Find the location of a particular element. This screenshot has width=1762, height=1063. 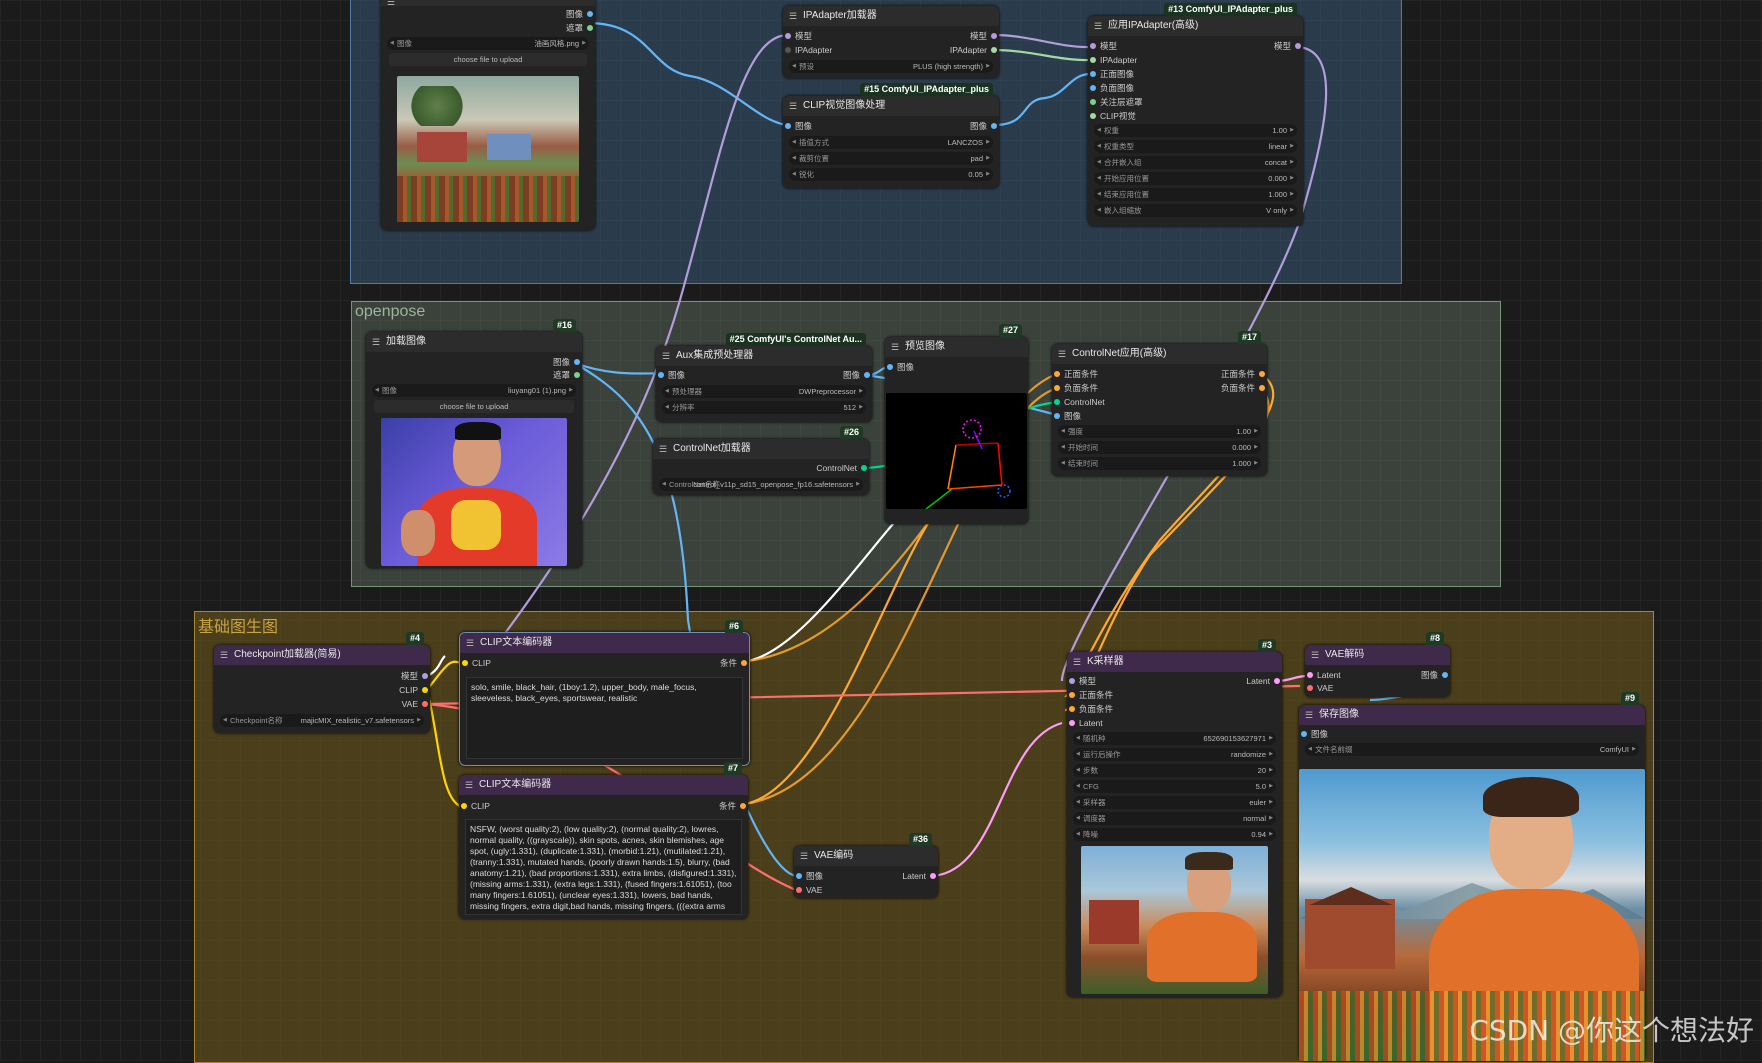

output-vae: VAE is located at coordinates (416, 704).